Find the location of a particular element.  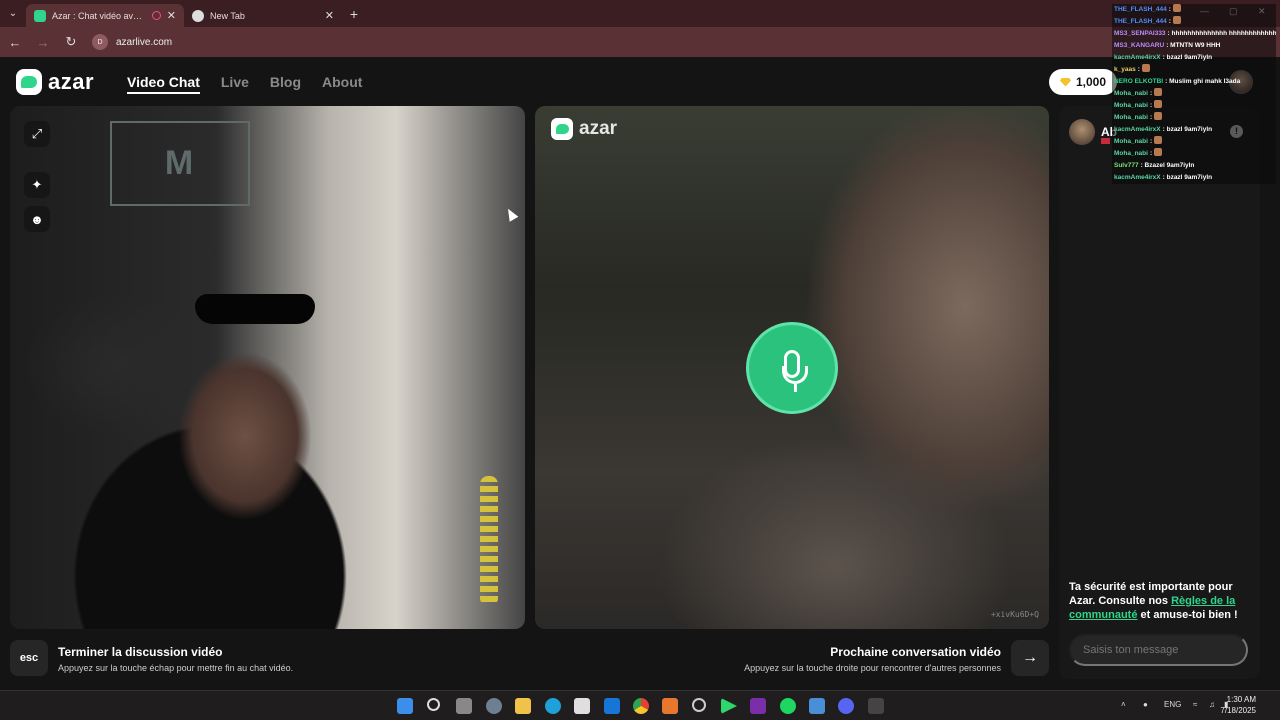

app-next-icon is located at coordinates (758, 706).